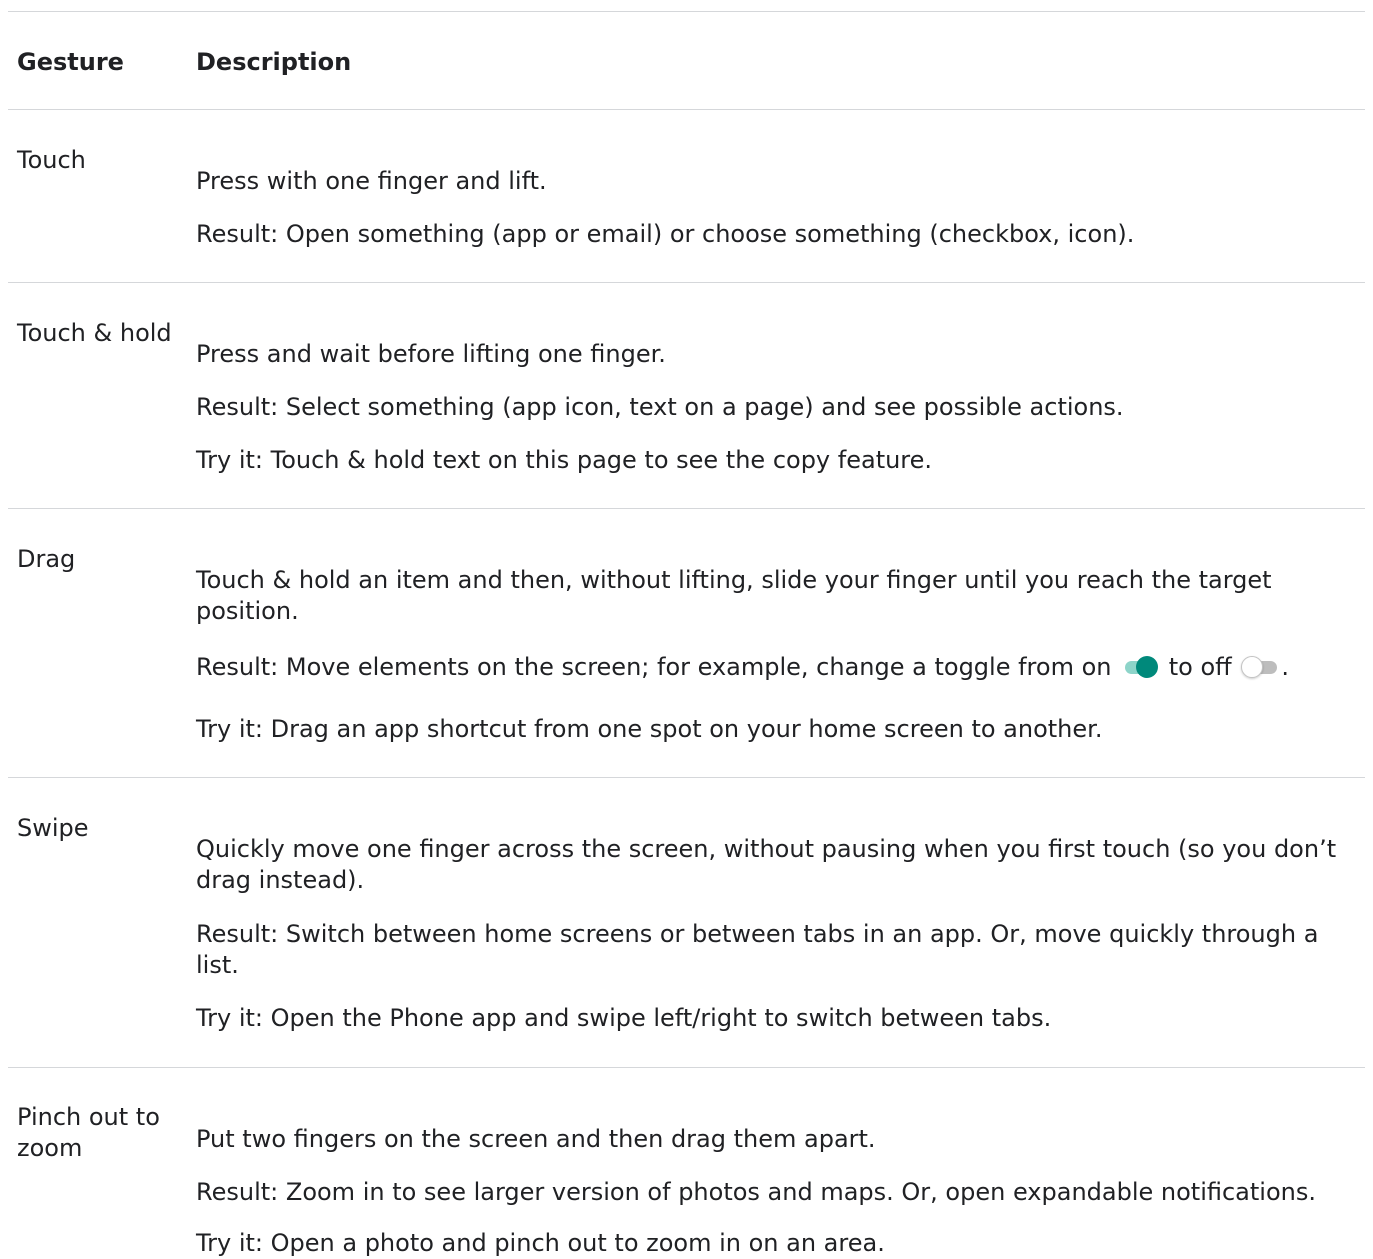 Image resolution: width=1373 pixels, height=1259 pixels. What do you see at coordinates (94, 333) in the screenshot?
I see `gesture-name: Touch & hold` at bounding box center [94, 333].